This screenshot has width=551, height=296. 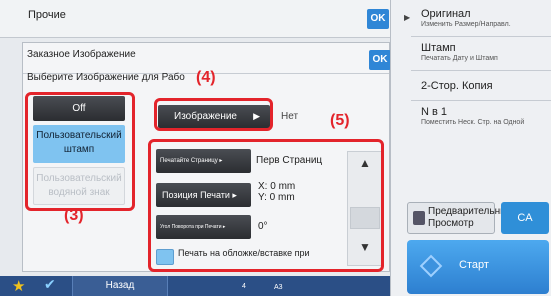 What do you see at coordinates (457, 86) in the screenshot?
I see `rp-item-title: 2-Стор. Копия` at bounding box center [457, 86].